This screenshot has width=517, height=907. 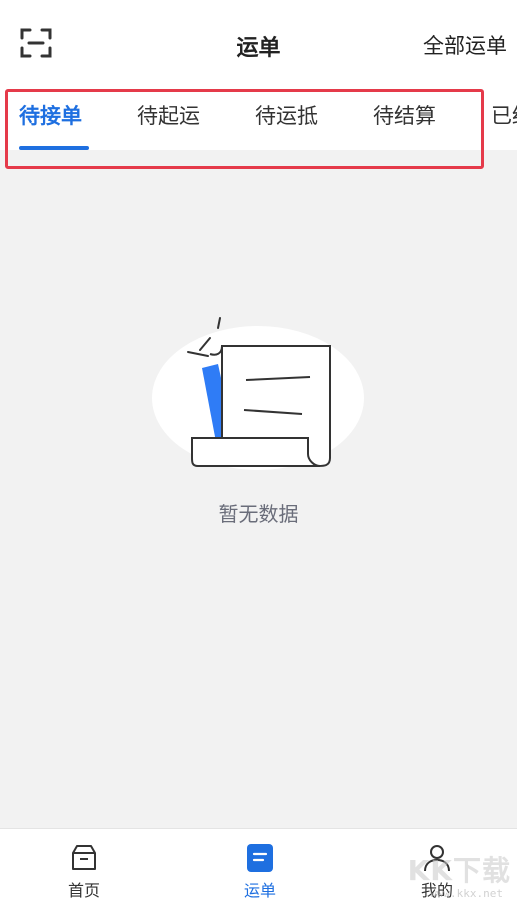 What do you see at coordinates (168, 115) in the screenshot?
I see `tab-pending-departure: 待起运` at bounding box center [168, 115].